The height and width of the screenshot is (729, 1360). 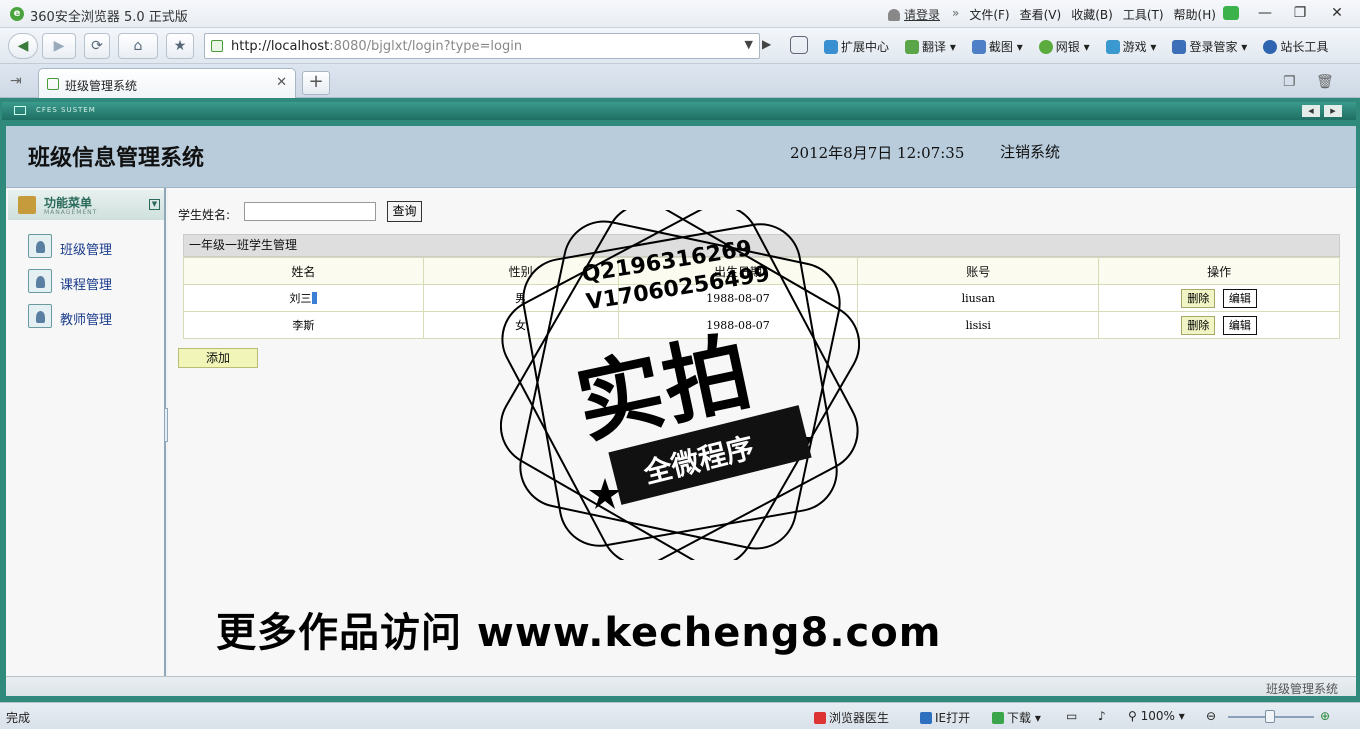 What do you see at coordinates (1333, 111) in the screenshot?
I see `scroll-right-icon: ▶` at bounding box center [1333, 111].